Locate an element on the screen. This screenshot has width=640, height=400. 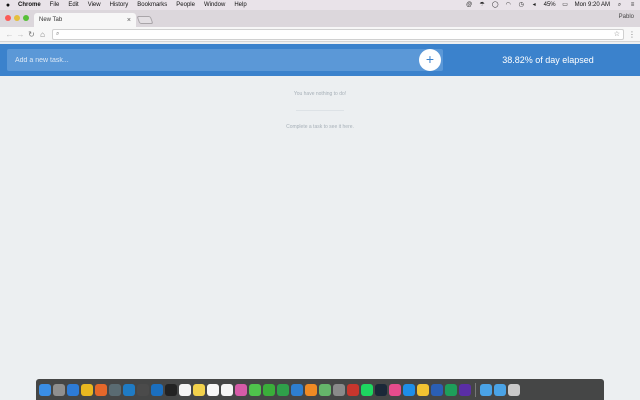
wifi-icon: ◠ is located at coordinates (508, 5).